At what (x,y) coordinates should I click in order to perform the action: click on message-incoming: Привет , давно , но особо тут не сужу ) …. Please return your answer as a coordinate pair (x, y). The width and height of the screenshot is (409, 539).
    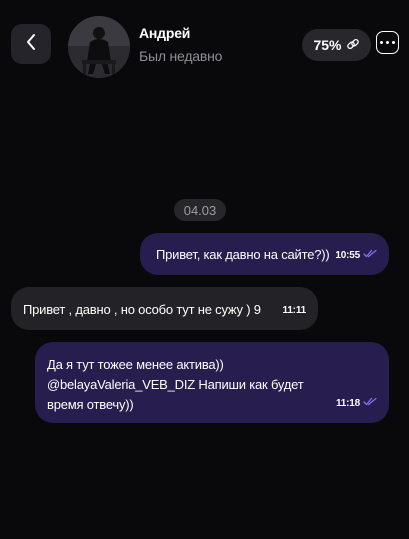
    Looking at the image, I should click on (164, 308).